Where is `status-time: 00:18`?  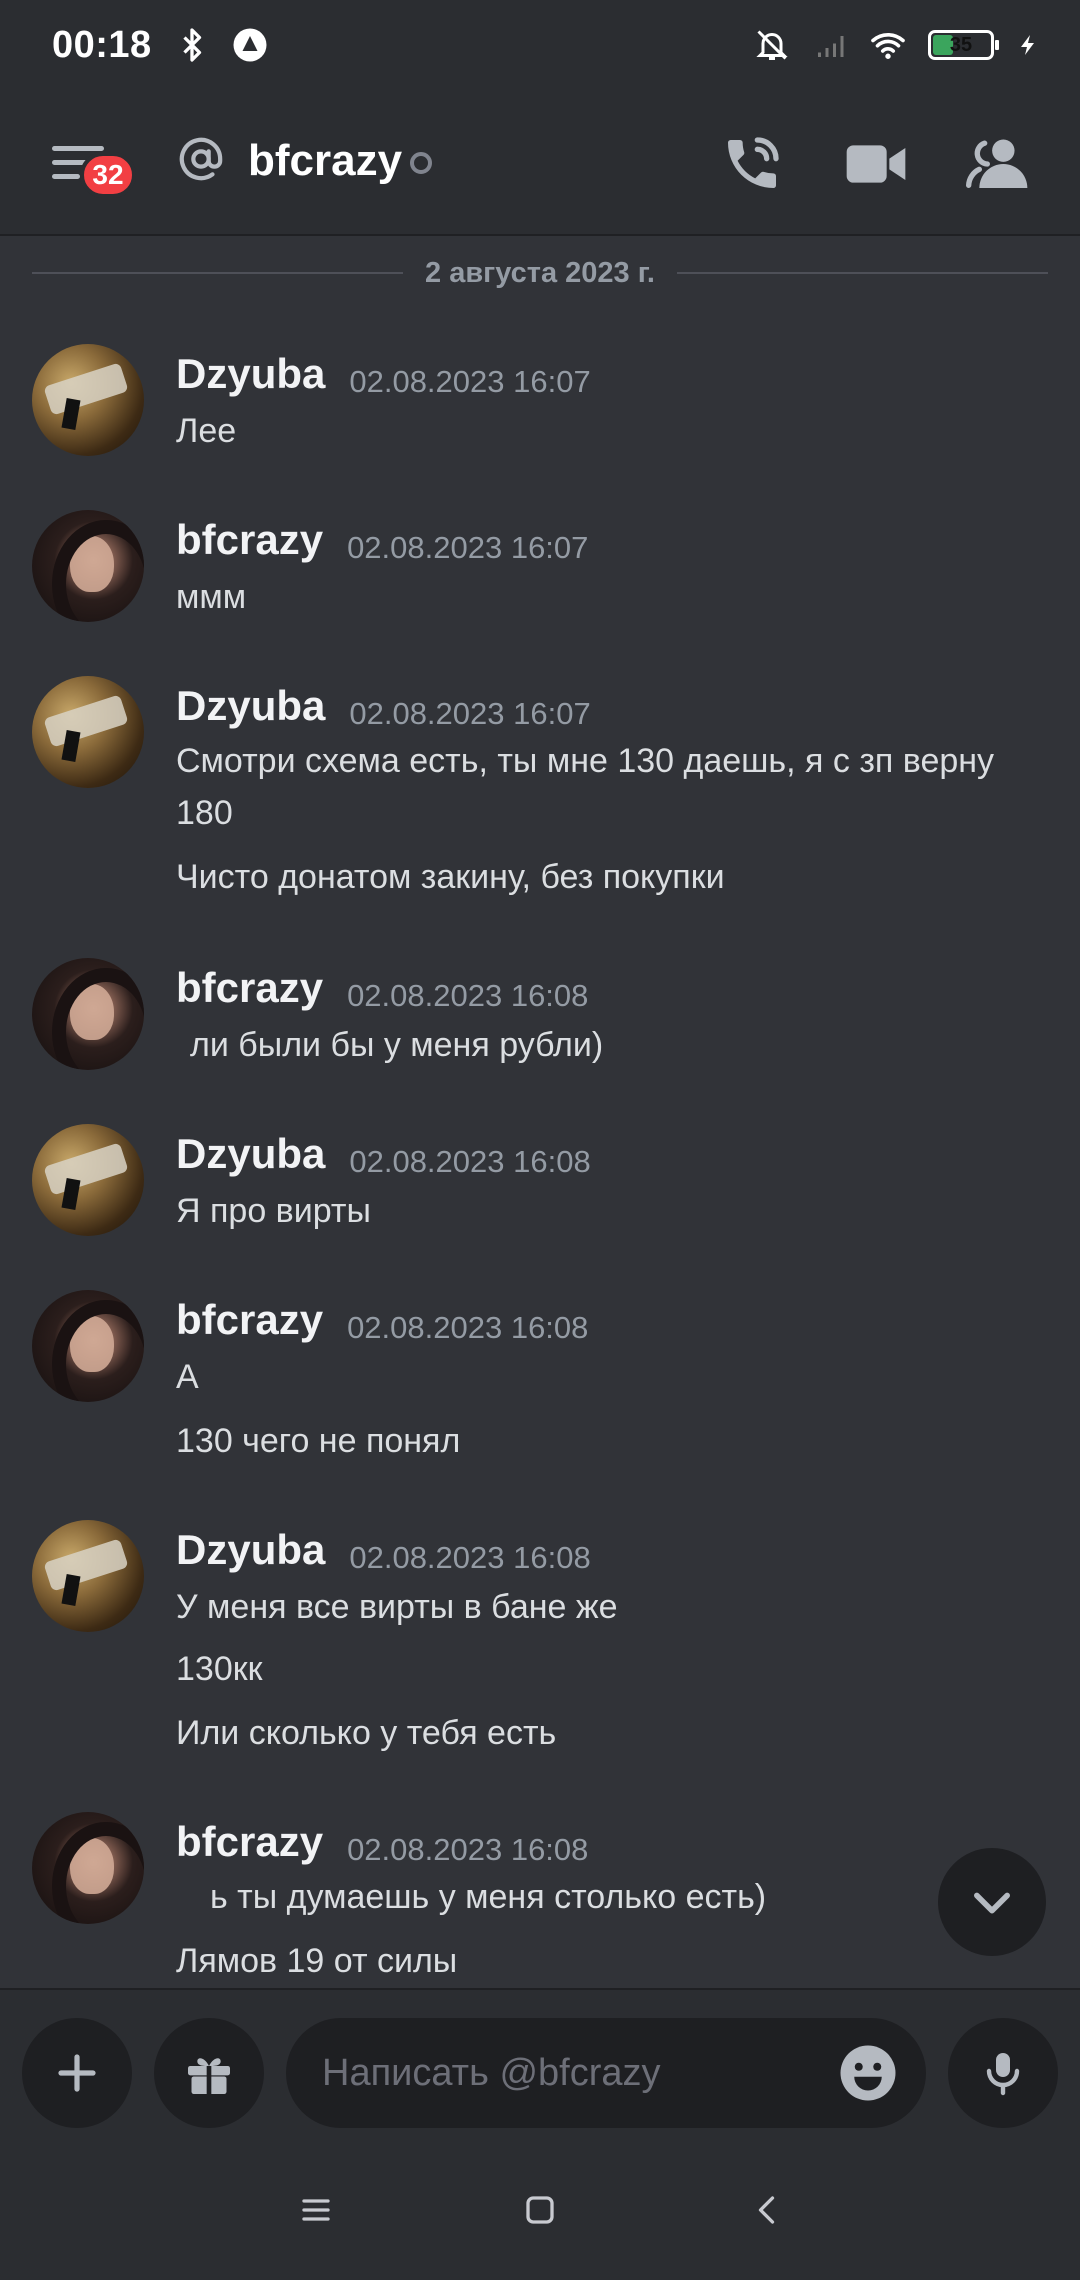 status-time: 00:18 is located at coordinates (102, 44).